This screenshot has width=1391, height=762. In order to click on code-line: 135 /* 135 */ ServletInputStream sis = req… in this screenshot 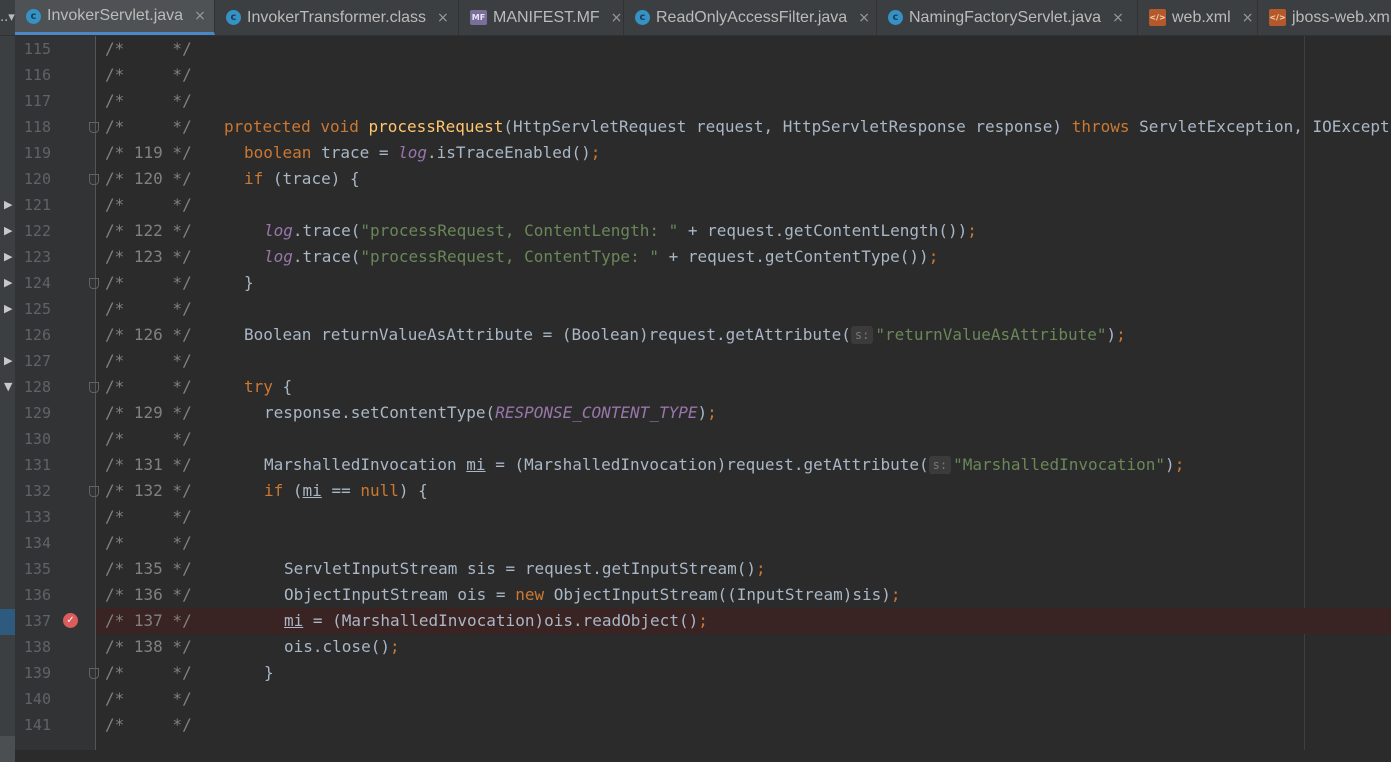, I will do `click(695, 569)`.